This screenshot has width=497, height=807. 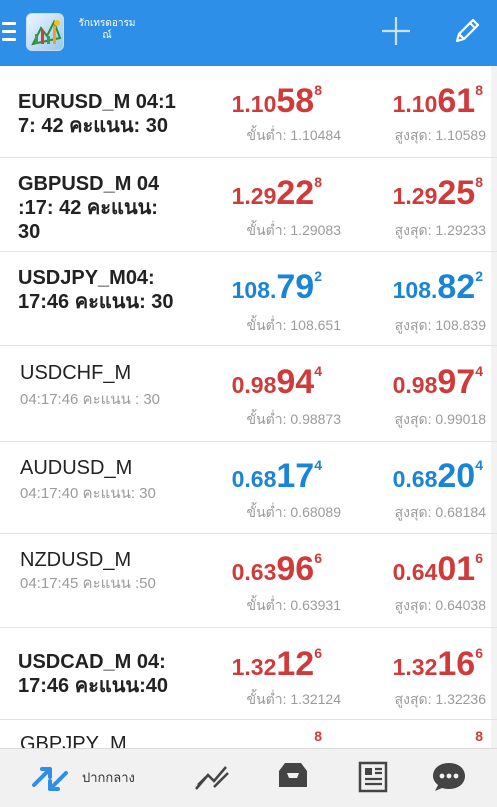 What do you see at coordinates (96, 290) in the screenshot?
I see `symbol-label: USDJPY_M04: 17:46 คะแนน: 30` at bounding box center [96, 290].